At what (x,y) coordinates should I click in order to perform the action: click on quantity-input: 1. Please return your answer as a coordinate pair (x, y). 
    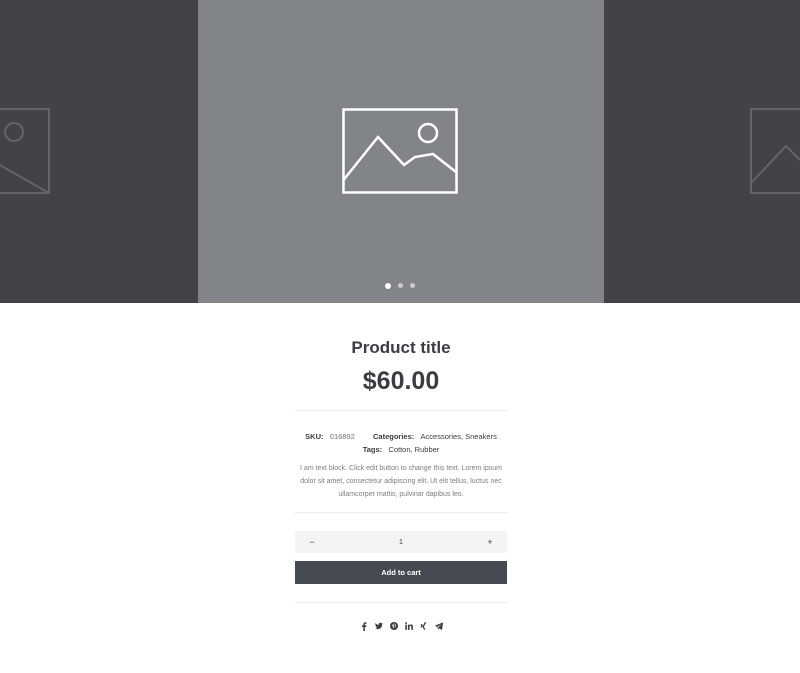
    Looking at the image, I should click on (401, 542).